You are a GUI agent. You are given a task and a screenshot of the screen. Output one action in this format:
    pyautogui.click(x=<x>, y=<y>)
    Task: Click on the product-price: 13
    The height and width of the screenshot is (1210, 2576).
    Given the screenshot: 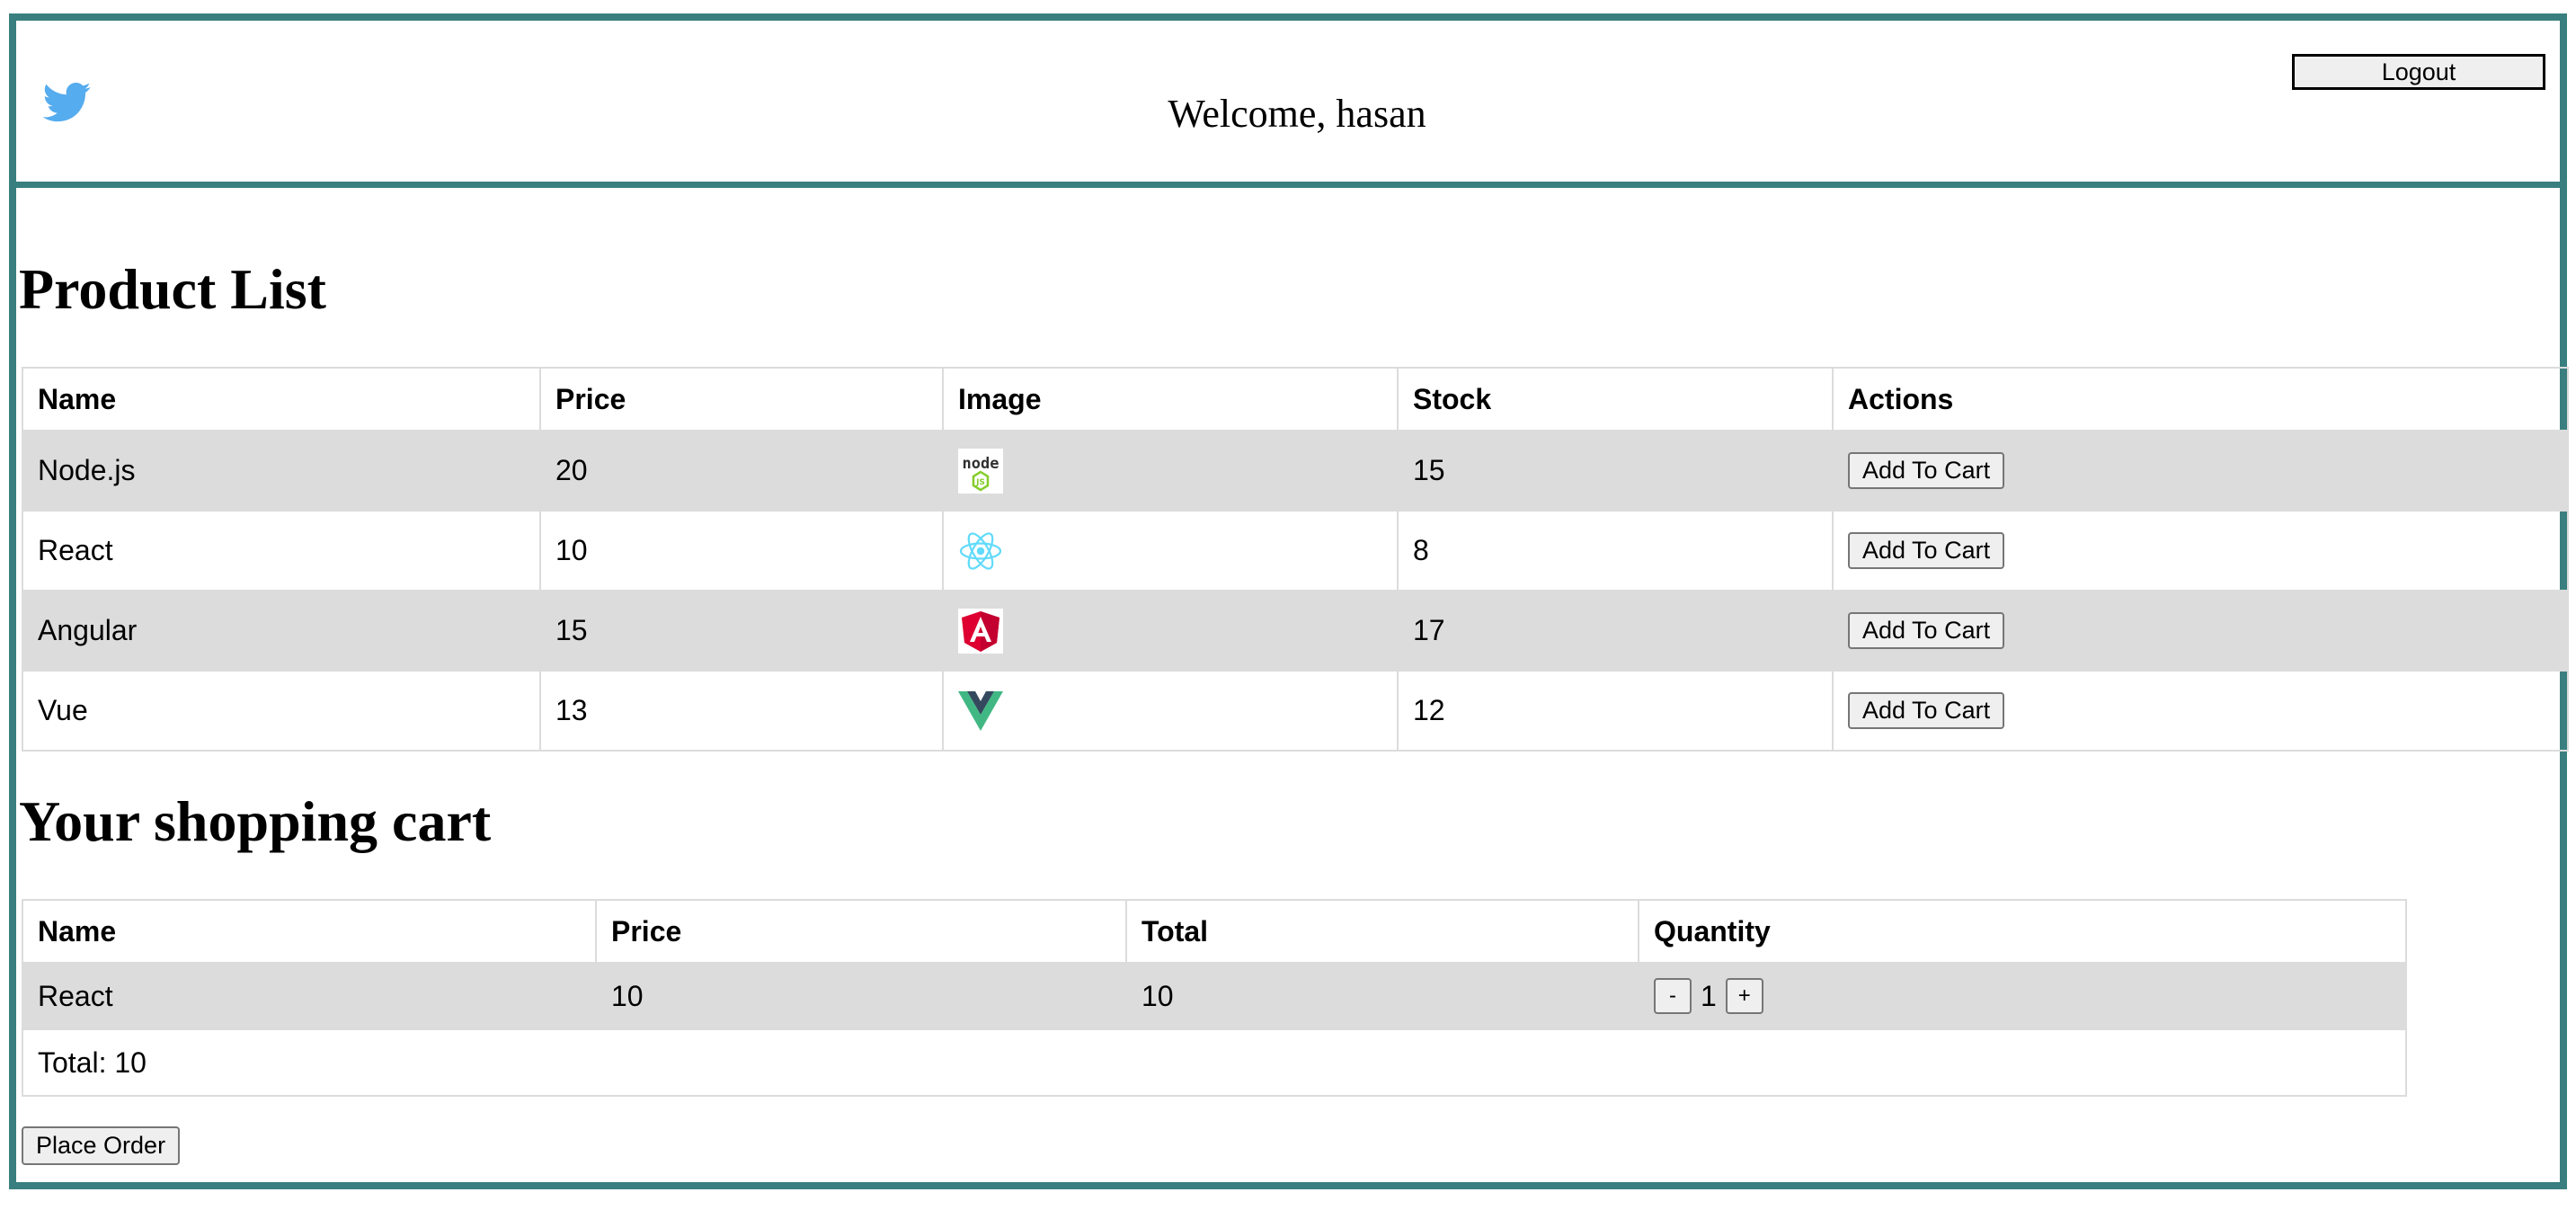 What is the action you would take?
    pyautogui.click(x=741, y=711)
    